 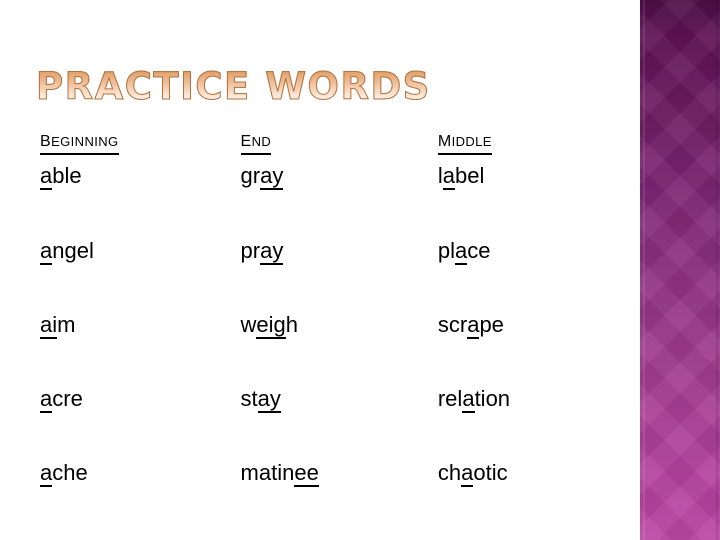 I want to click on table-header: Beginning End Middle, so click(x=320, y=146).